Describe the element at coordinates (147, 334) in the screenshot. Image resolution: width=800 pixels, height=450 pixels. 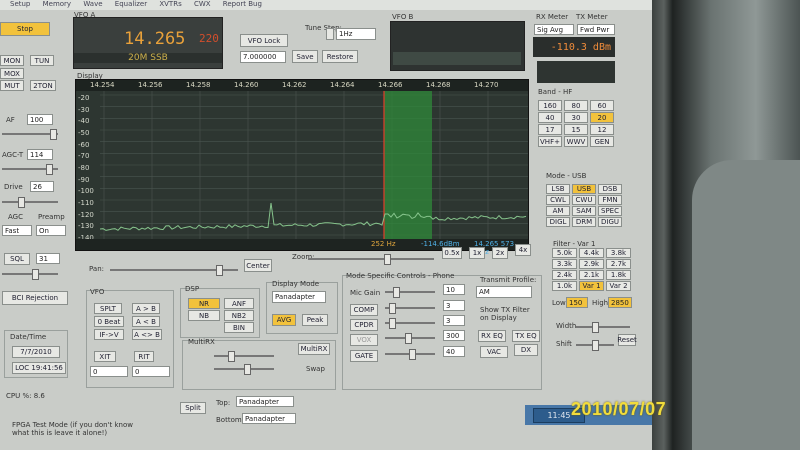
I see `swap-ab-button: A <> B` at that location.